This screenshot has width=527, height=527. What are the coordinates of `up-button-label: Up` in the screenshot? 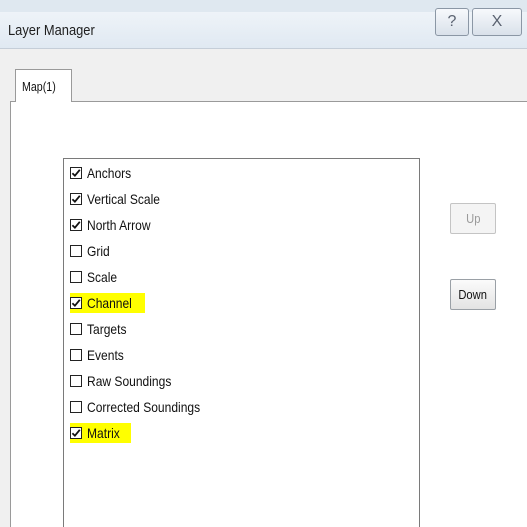 It's located at (473, 218).